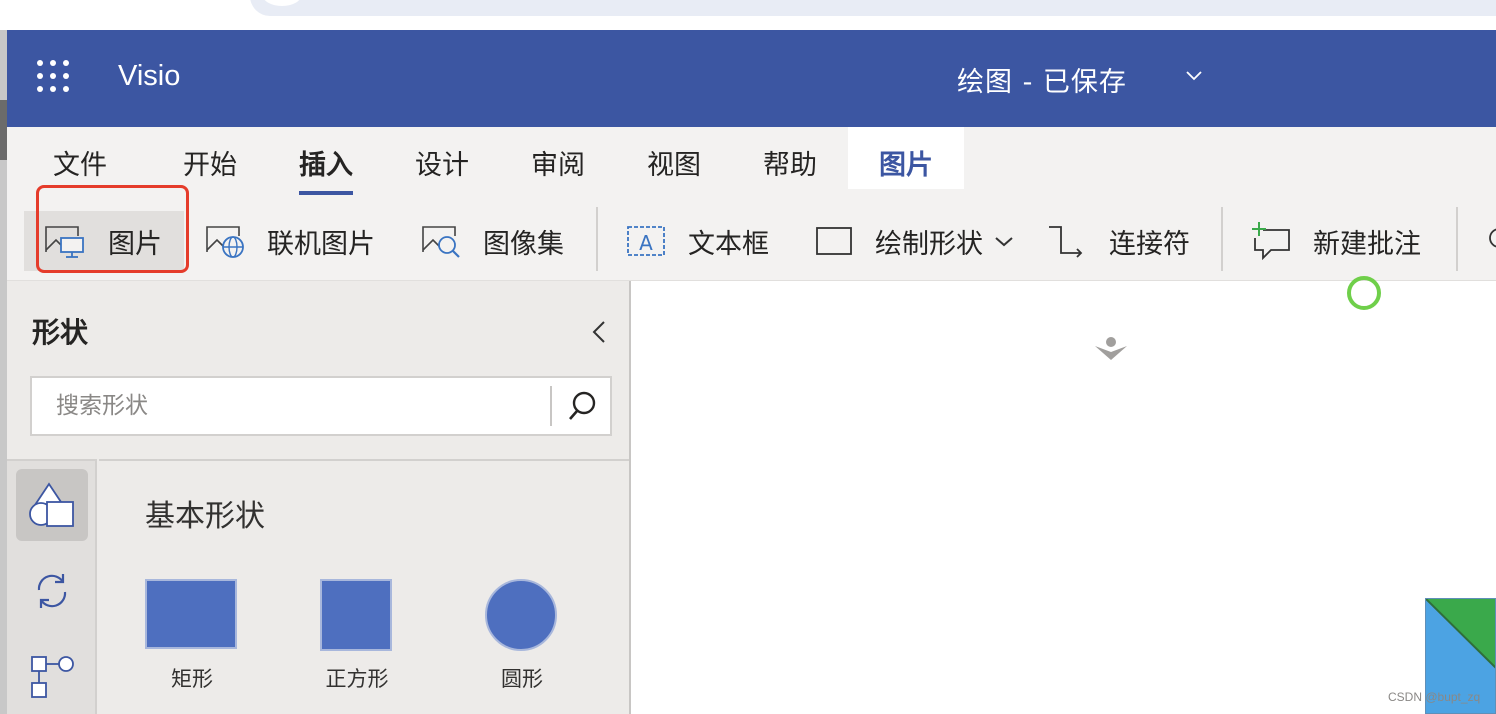 Image resolution: width=1496 pixels, height=714 pixels. Describe the element at coordinates (205, 516) in the screenshot. I see `stencil-title: 基本形状` at that location.